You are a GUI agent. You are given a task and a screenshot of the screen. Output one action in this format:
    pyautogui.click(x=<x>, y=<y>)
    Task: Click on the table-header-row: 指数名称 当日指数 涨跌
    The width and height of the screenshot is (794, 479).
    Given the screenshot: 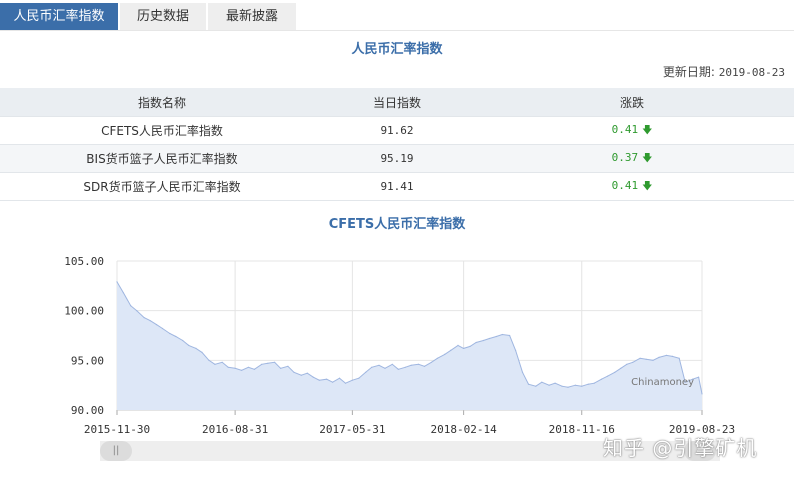 What is the action you would take?
    pyautogui.click(x=397, y=102)
    